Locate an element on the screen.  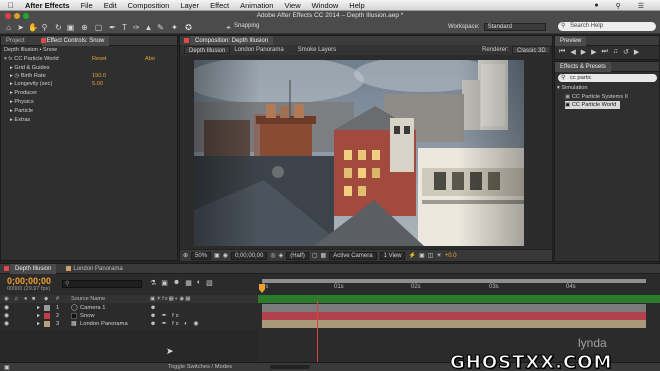
longevity-value: 5.00 is located at coordinates (97, 84).